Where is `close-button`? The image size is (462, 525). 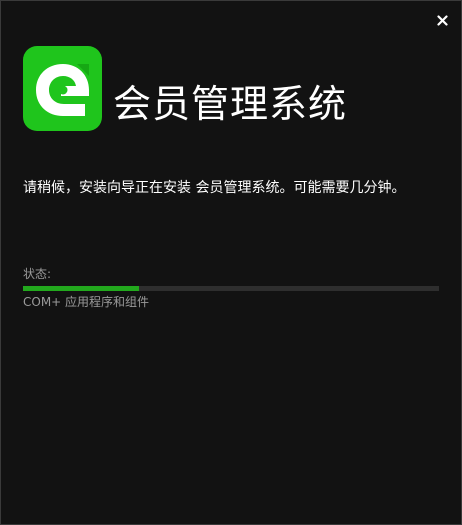 close-button is located at coordinates (442, 20).